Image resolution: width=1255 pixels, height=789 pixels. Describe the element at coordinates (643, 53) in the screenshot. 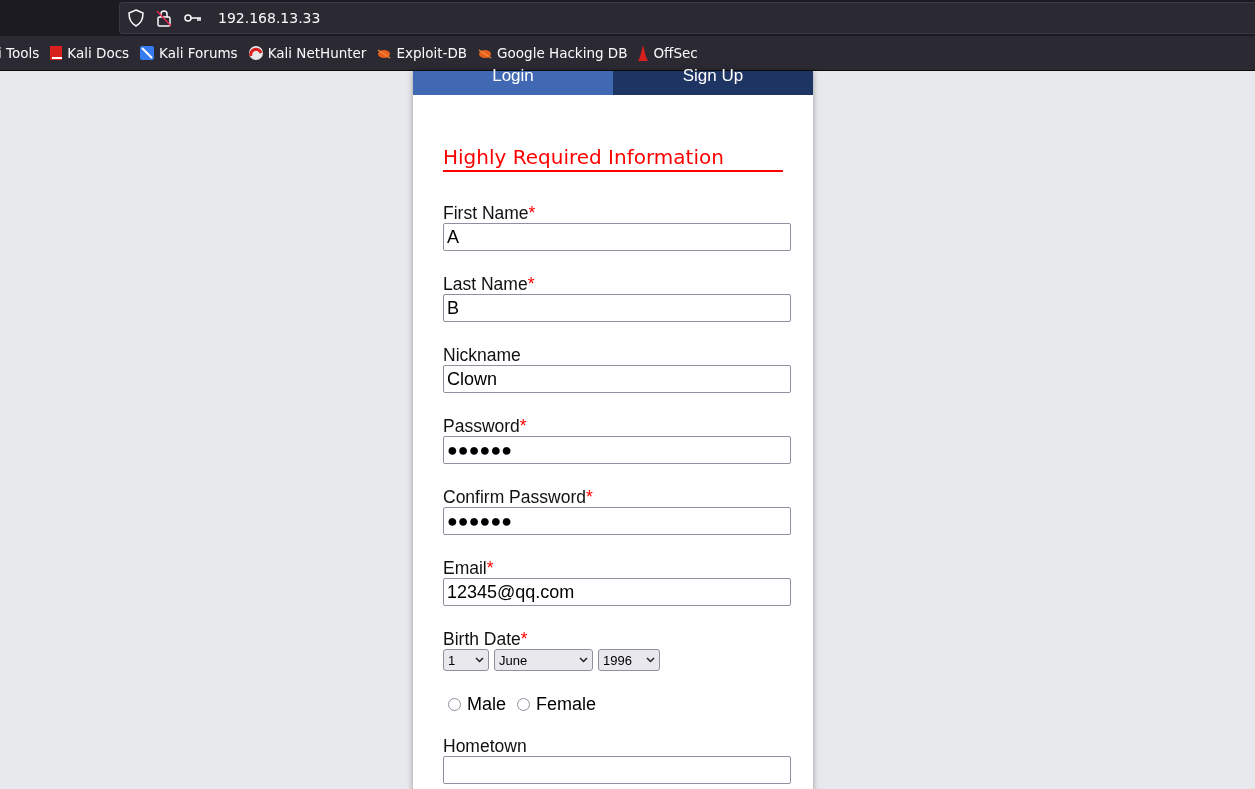

I see `offsec-icon` at that location.